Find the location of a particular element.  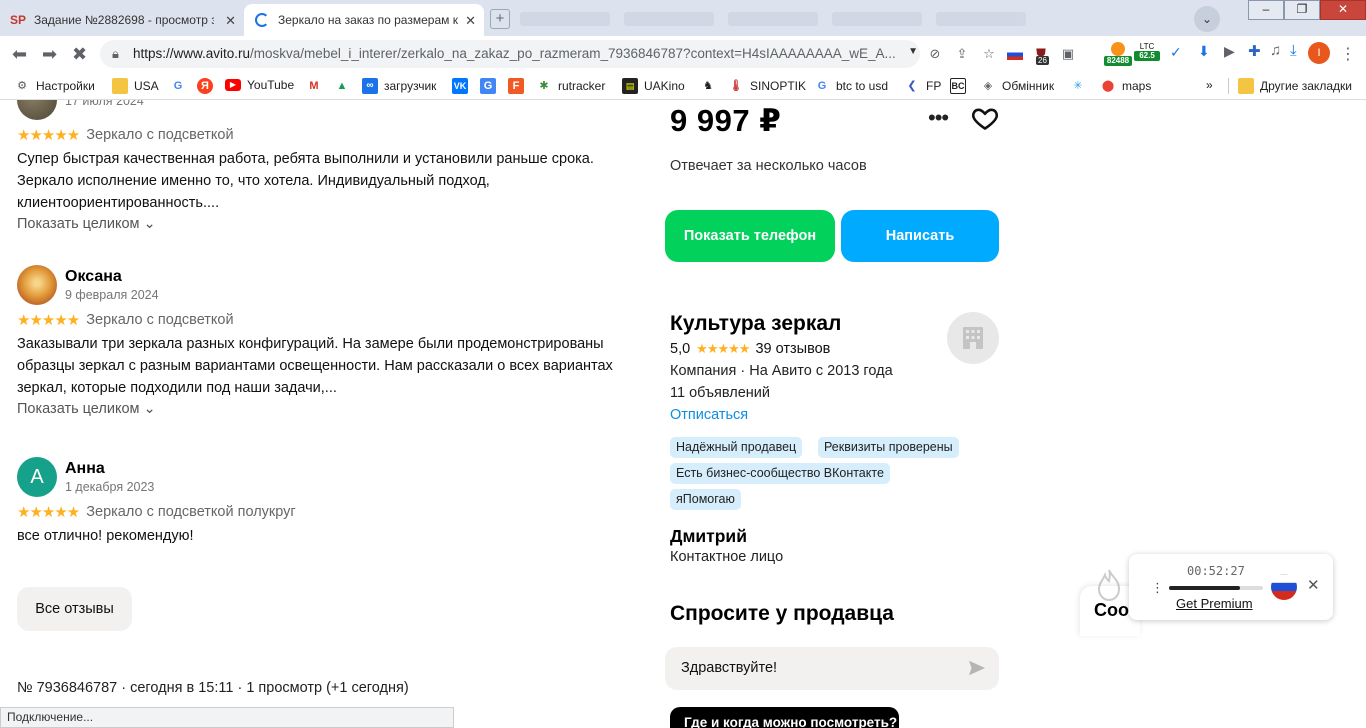

extension-icons: ⊘ ⇪ ☆ ⛊ 26 ▣ is located at coordinates (1001, 54).